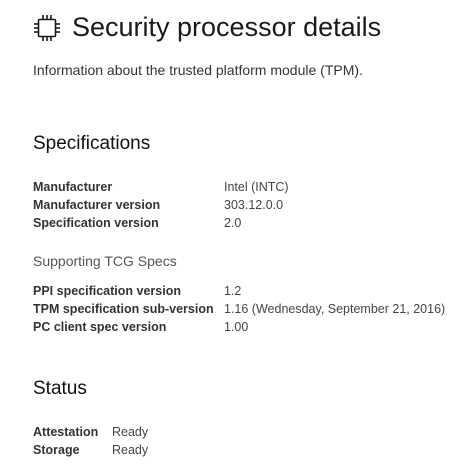  I want to click on spec-label: Specification version, so click(96, 223).